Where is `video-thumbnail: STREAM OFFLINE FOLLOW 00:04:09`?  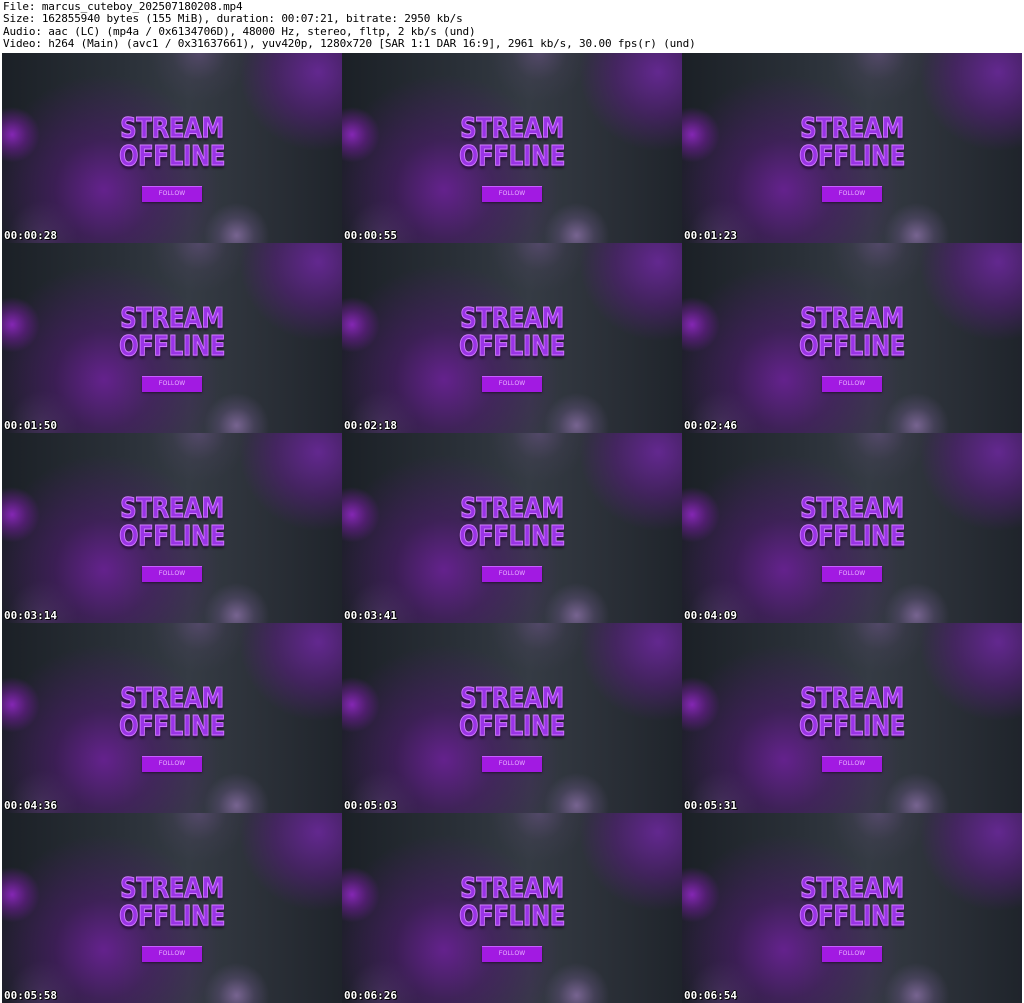 video-thumbnail: STREAM OFFLINE FOLLOW 00:04:09 is located at coordinates (852, 528).